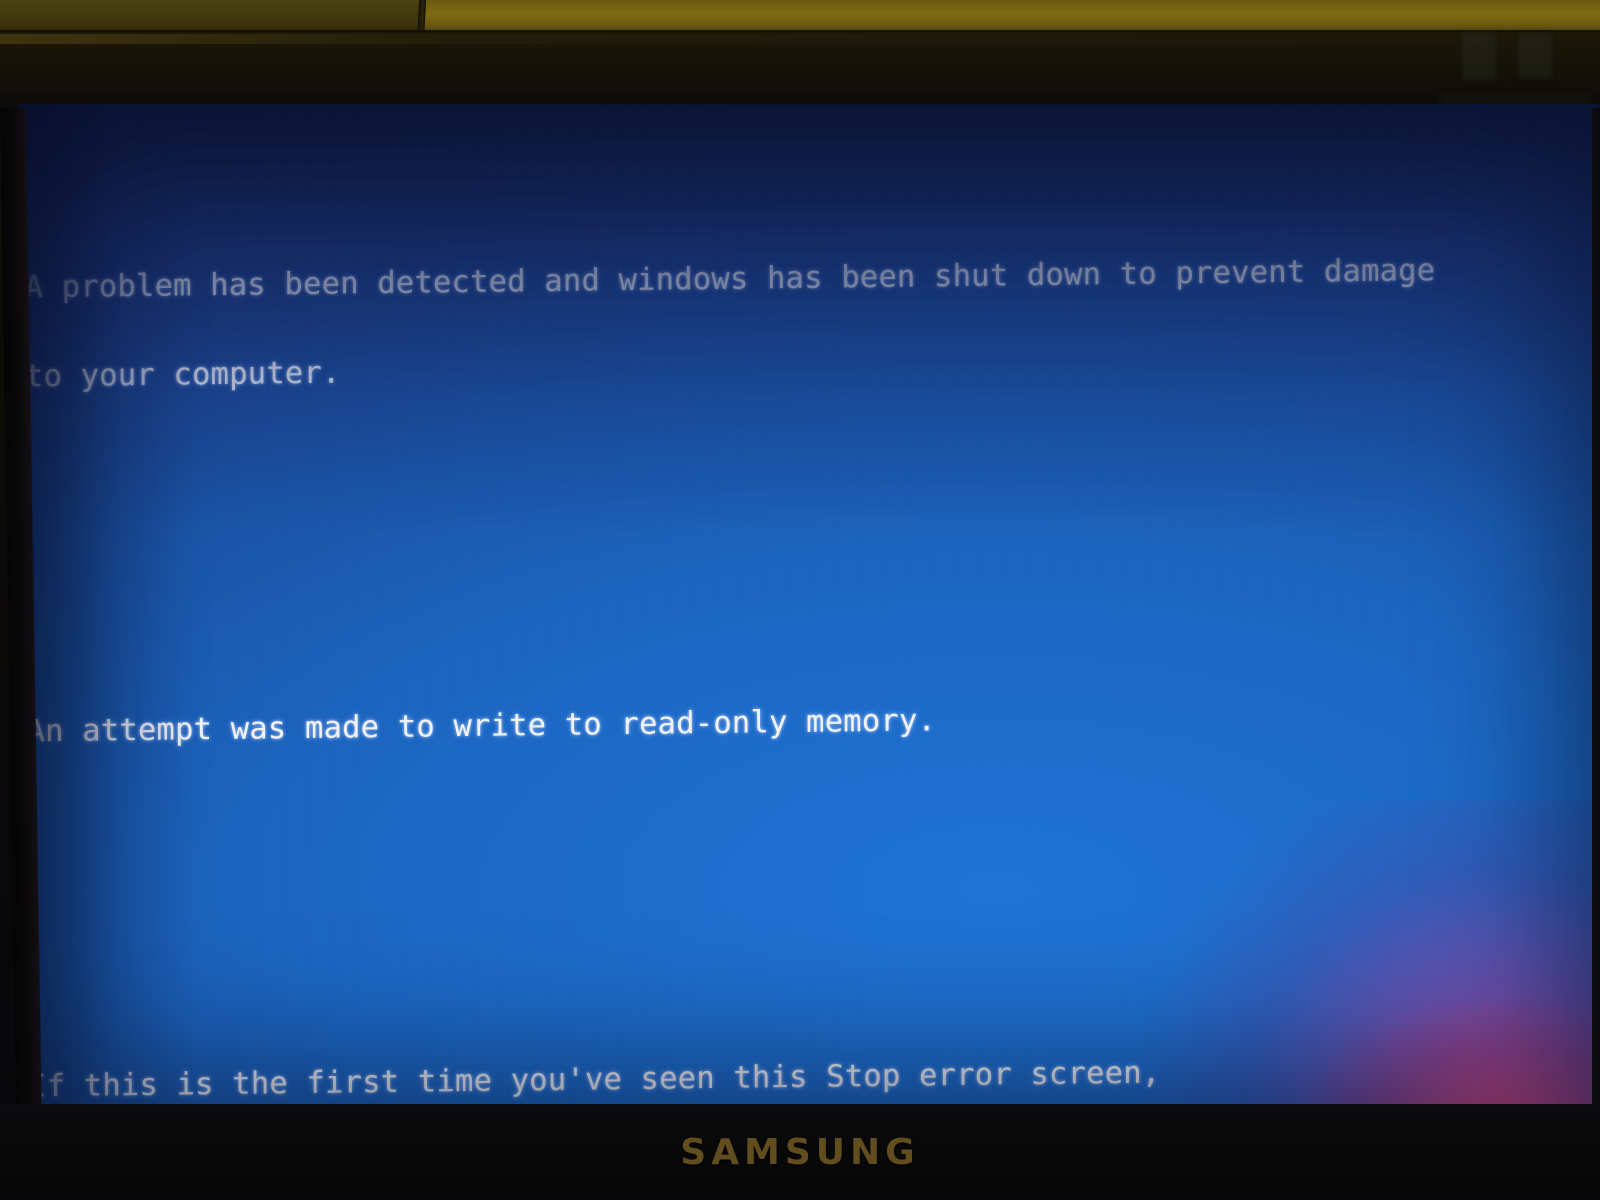 The height and width of the screenshot is (1200, 1600). I want to click on samsung-logo: SAMSUNG, so click(800, 1152).